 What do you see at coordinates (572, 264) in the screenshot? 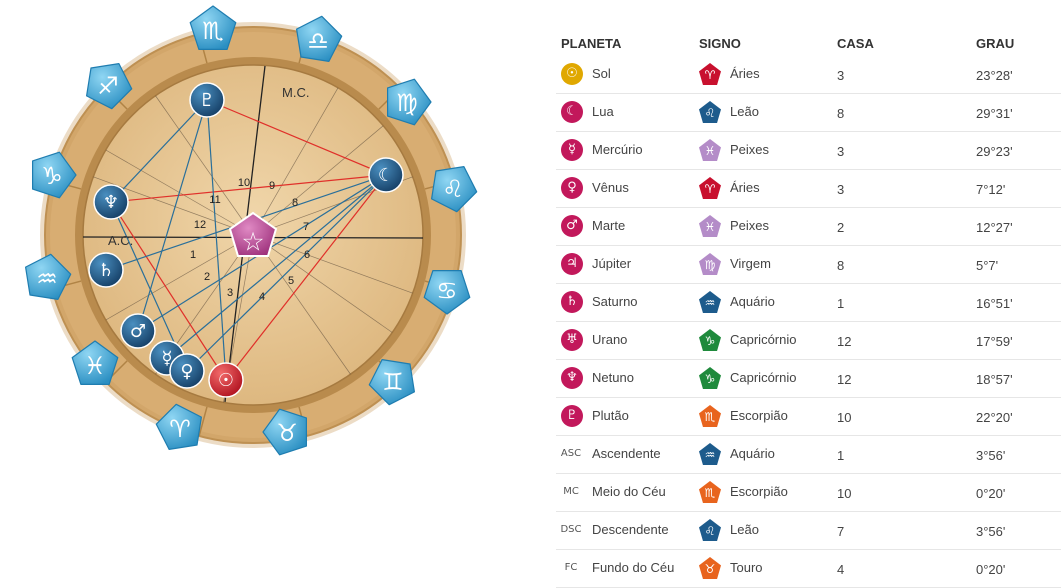
I see `planet-icon: ♃` at bounding box center [572, 264].